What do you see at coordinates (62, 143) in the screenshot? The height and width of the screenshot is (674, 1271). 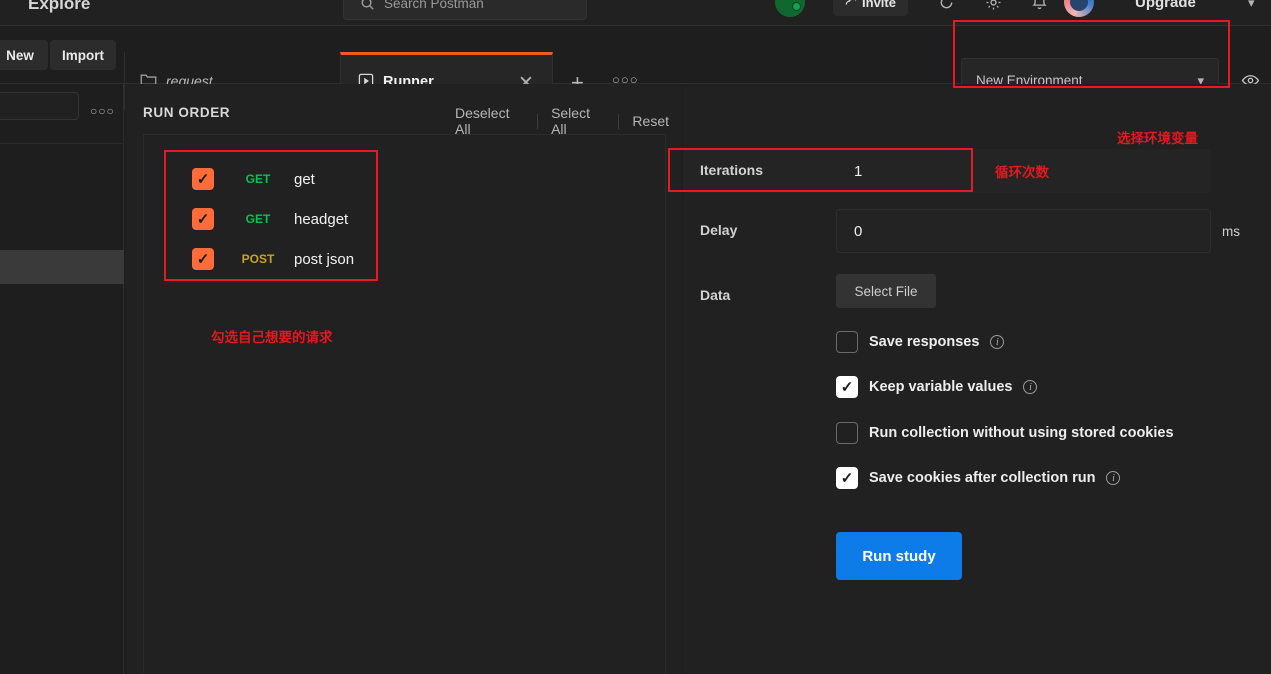 I see `sidebar-divider` at bounding box center [62, 143].